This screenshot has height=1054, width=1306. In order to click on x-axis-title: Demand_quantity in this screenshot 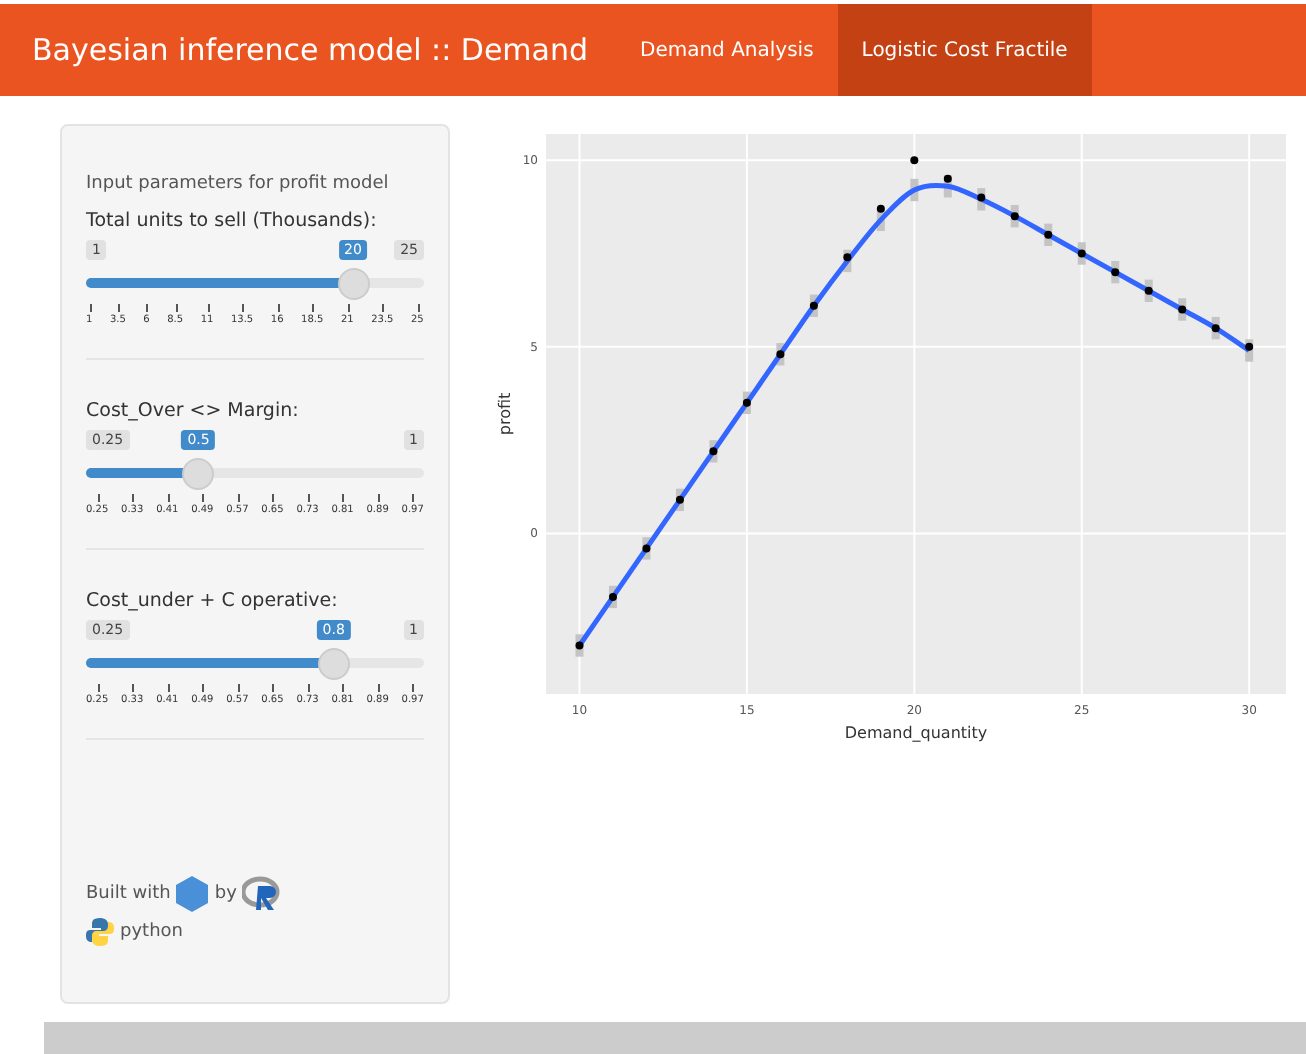, I will do `click(916, 733)`.